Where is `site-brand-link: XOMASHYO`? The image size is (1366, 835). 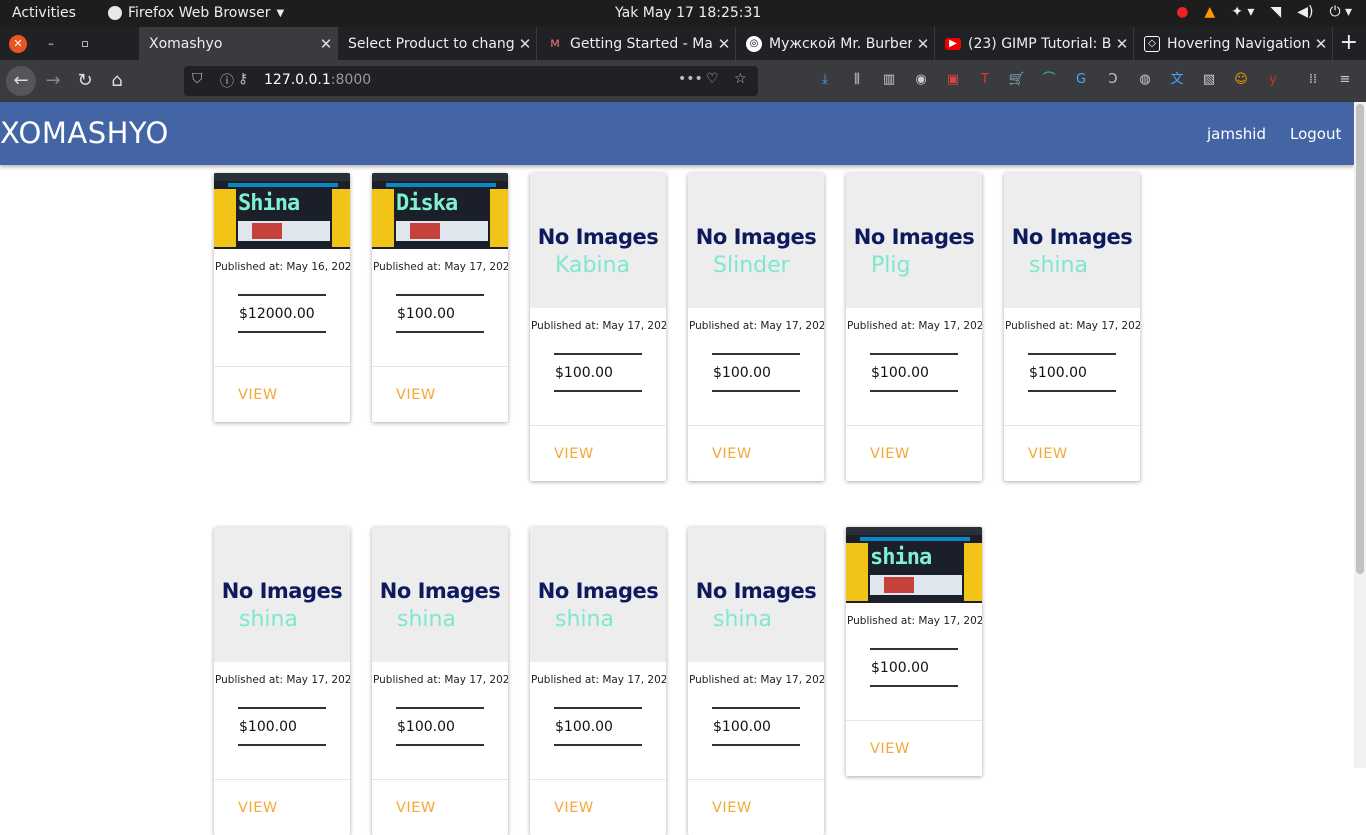
site-brand-link: XOMASHYO is located at coordinates (84, 133).